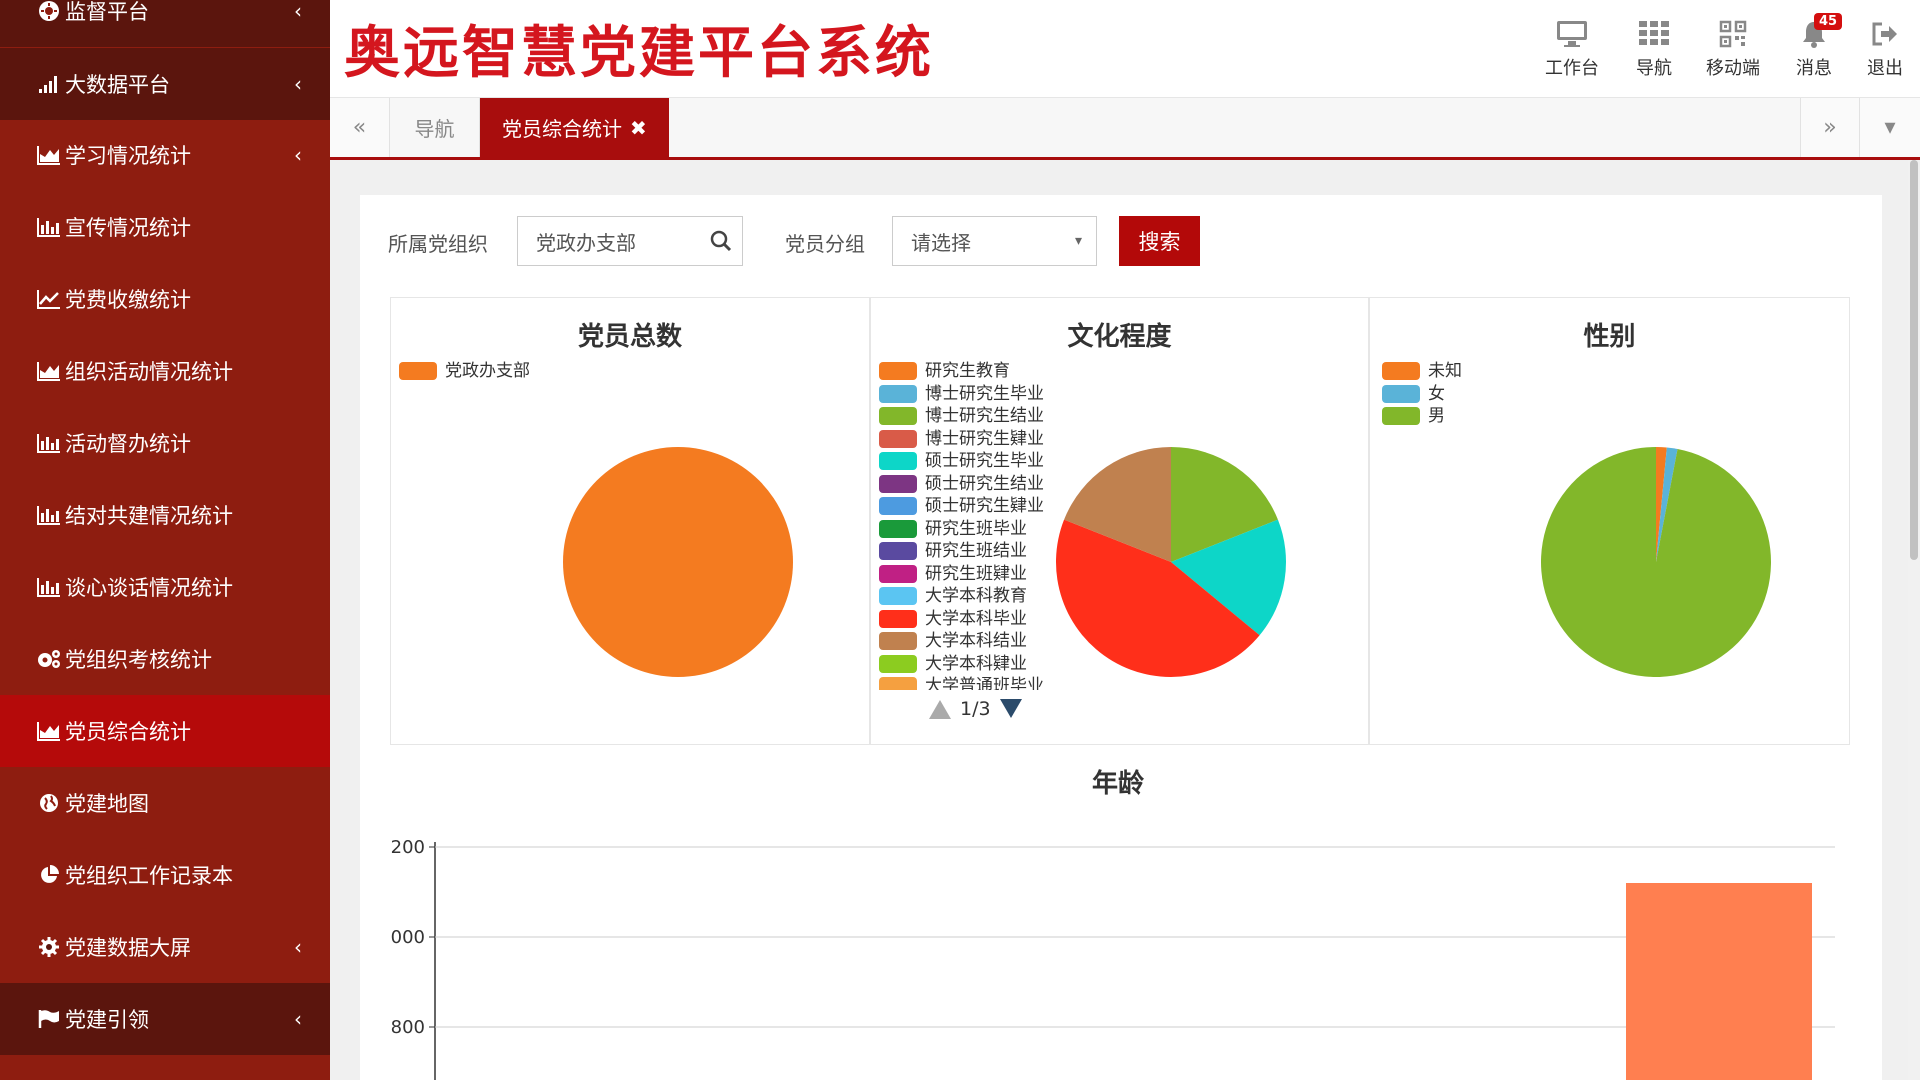 This screenshot has height=1080, width=1920. Describe the element at coordinates (49, 947) in the screenshot. I see `gear-icon` at that location.